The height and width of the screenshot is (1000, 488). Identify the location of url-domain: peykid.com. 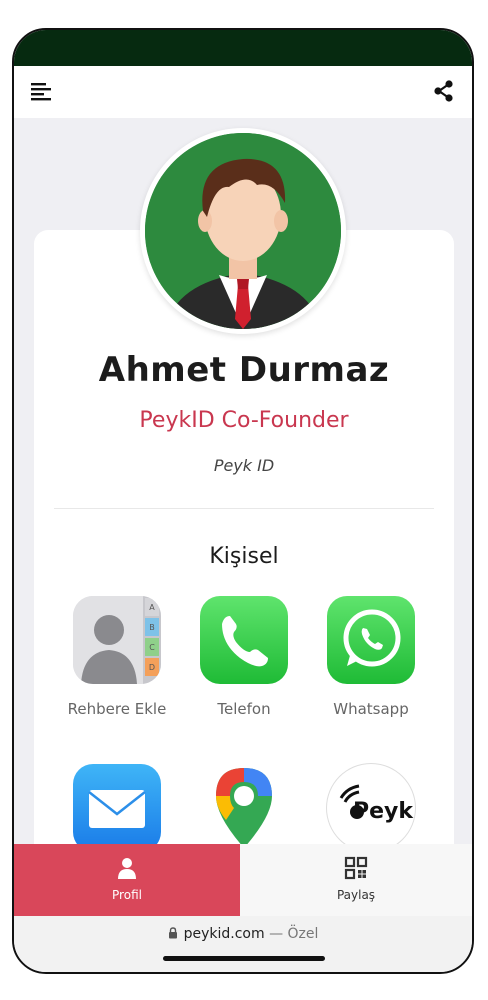
(224, 934).